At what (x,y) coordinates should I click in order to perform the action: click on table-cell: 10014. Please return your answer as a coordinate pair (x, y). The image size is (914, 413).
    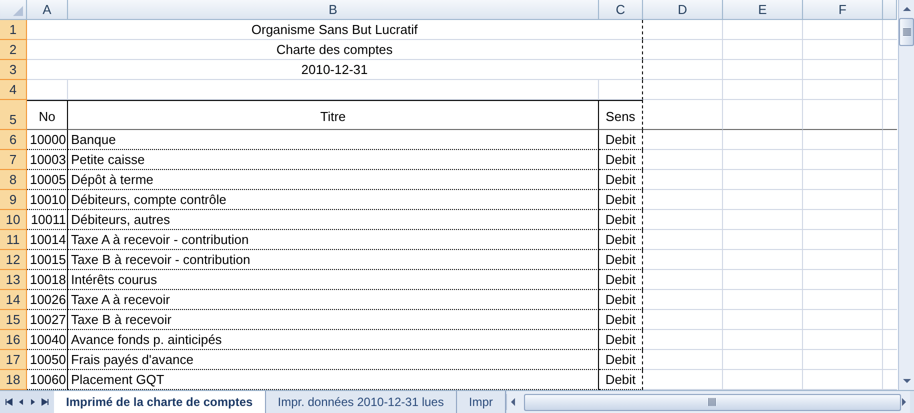
    Looking at the image, I should click on (48, 239).